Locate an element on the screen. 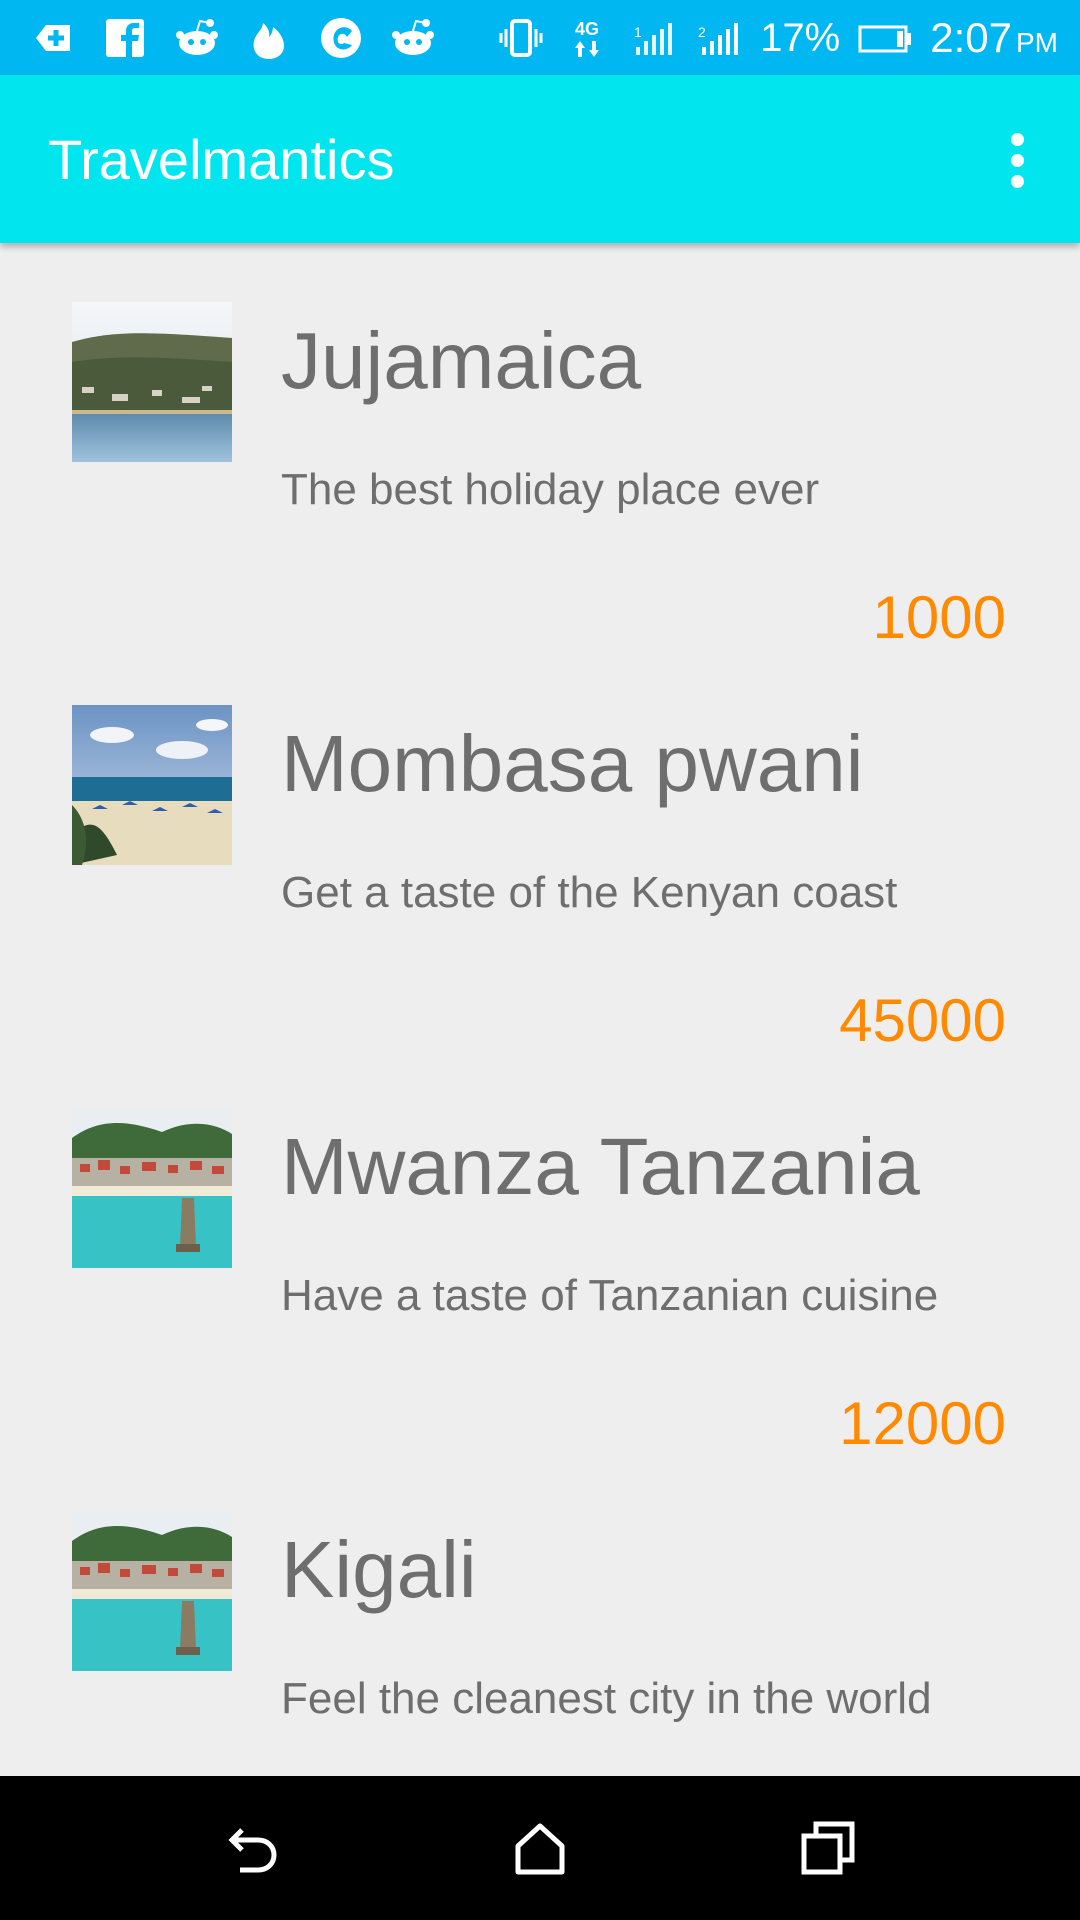 Image resolution: width=1080 pixels, height=1920 pixels. navigation-bar is located at coordinates (540, 1848).